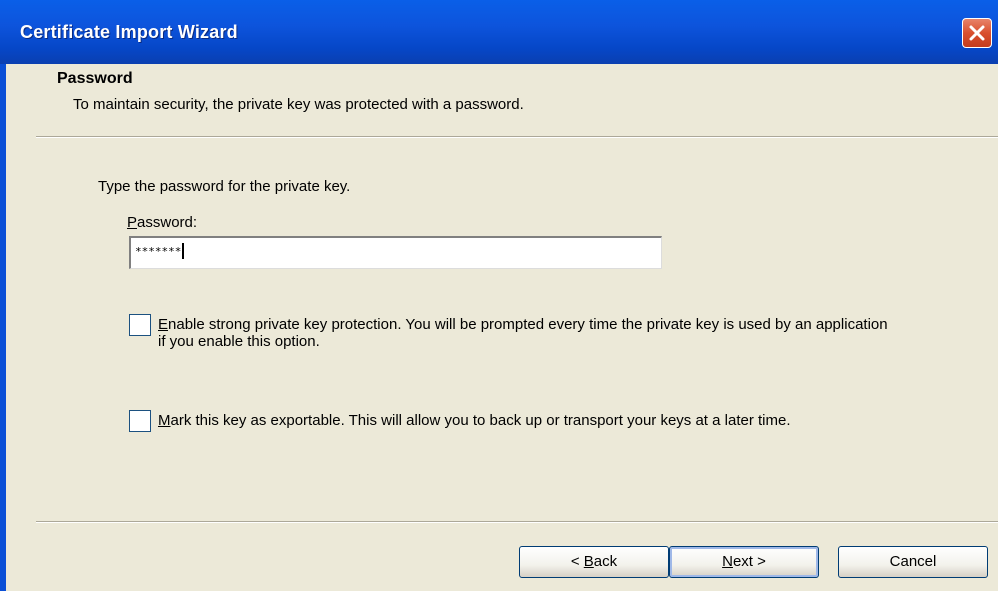  Describe the element at coordinates (158, 251) in the screenshot. I see `password-field-value: *******` at that location.